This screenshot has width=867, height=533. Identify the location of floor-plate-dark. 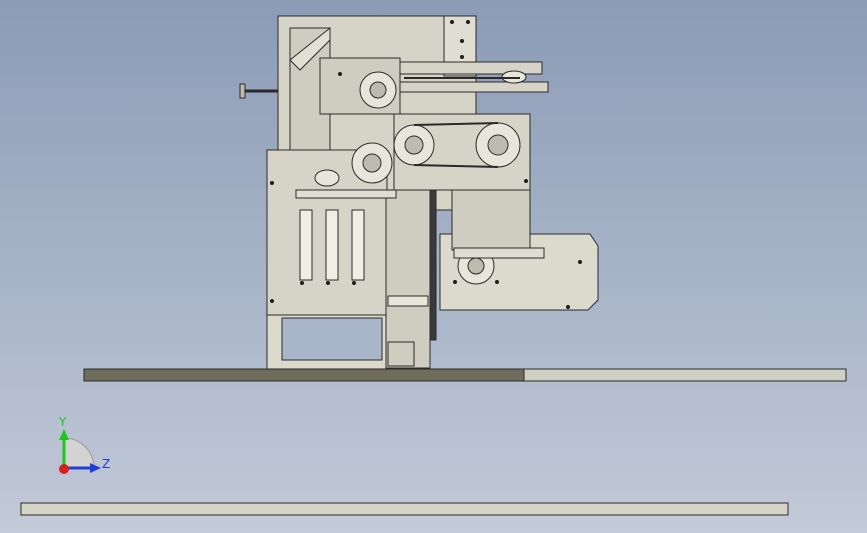
(304, 375).